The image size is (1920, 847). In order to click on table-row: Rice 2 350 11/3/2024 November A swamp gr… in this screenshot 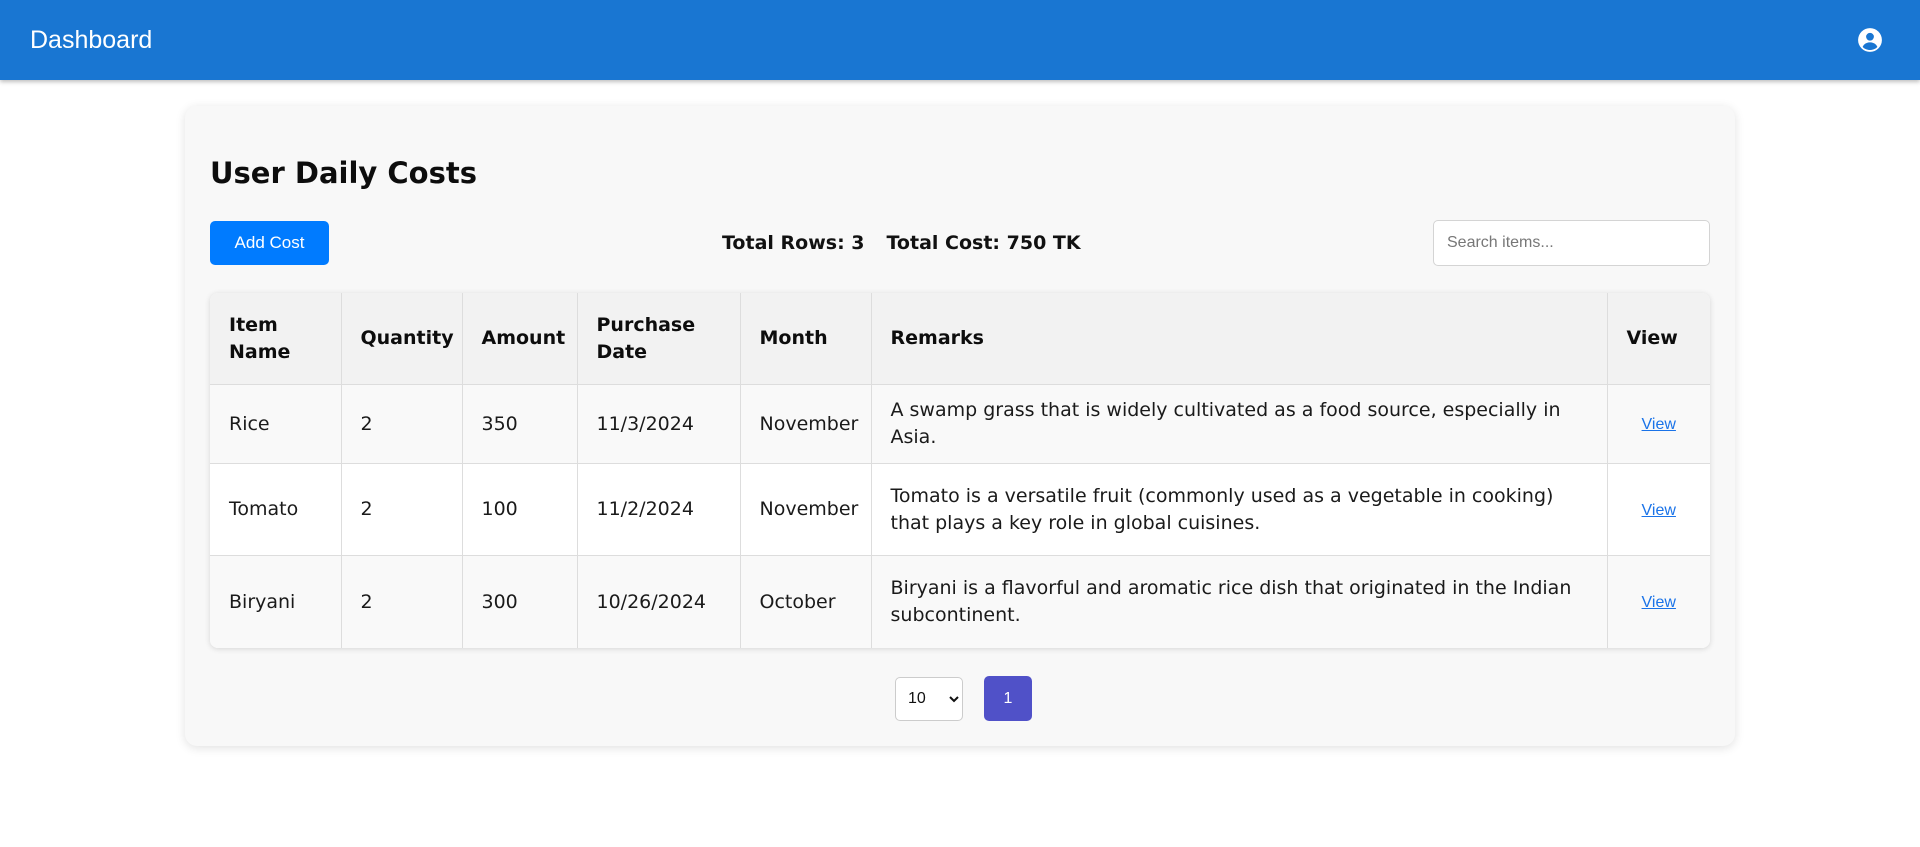, I will do `click(960, 424)`.